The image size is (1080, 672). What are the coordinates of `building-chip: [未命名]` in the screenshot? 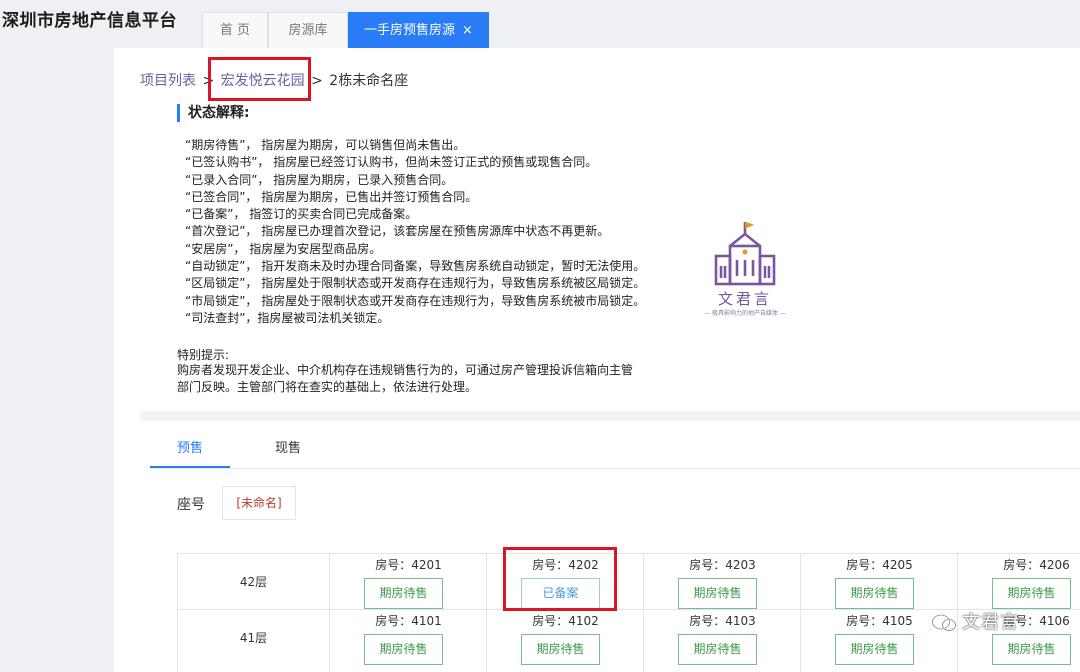 It's located at (259, 503).